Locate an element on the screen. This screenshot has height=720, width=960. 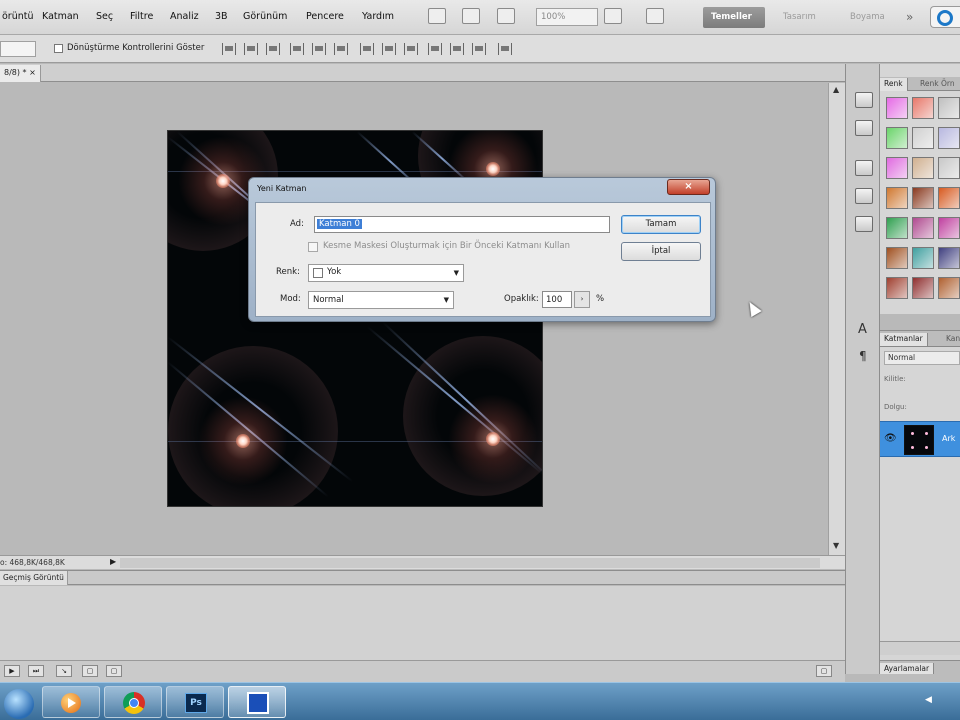
taskbar-photoshop: Ps is located at coordinates (195, 702).